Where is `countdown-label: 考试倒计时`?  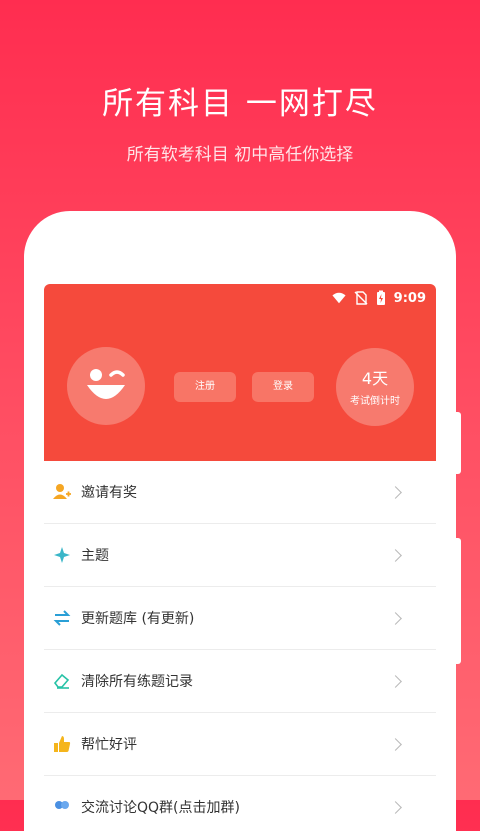 countdown-label: 考试倒计时 is located at coordinates (375, 401).